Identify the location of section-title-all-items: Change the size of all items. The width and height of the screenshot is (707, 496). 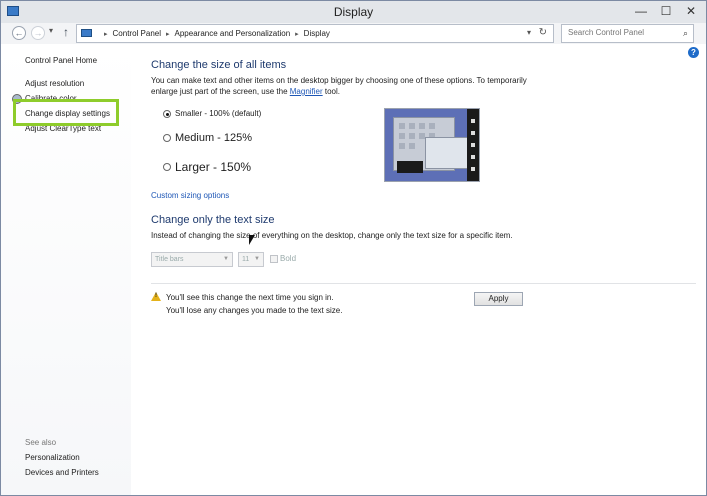
(219, 65).